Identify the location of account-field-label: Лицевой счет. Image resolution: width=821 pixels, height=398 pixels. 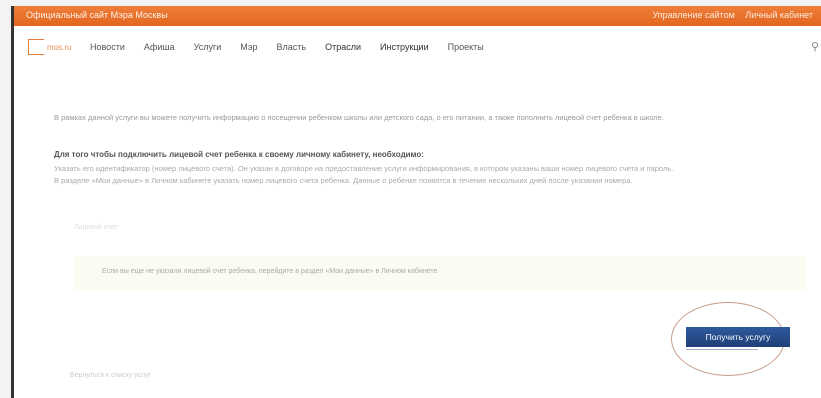
(96, 227).